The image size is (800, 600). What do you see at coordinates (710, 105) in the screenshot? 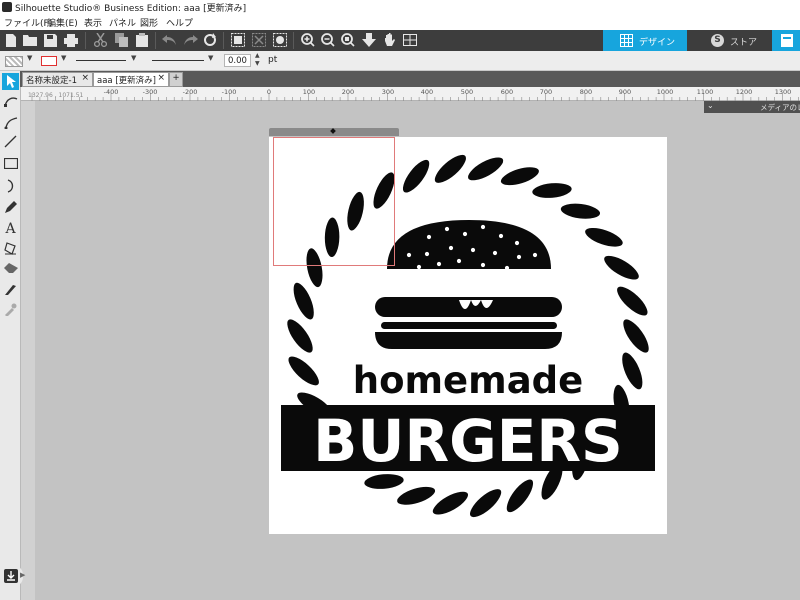
I see `chevron-down-icon: ⌄` at bounding box center [710, 105].